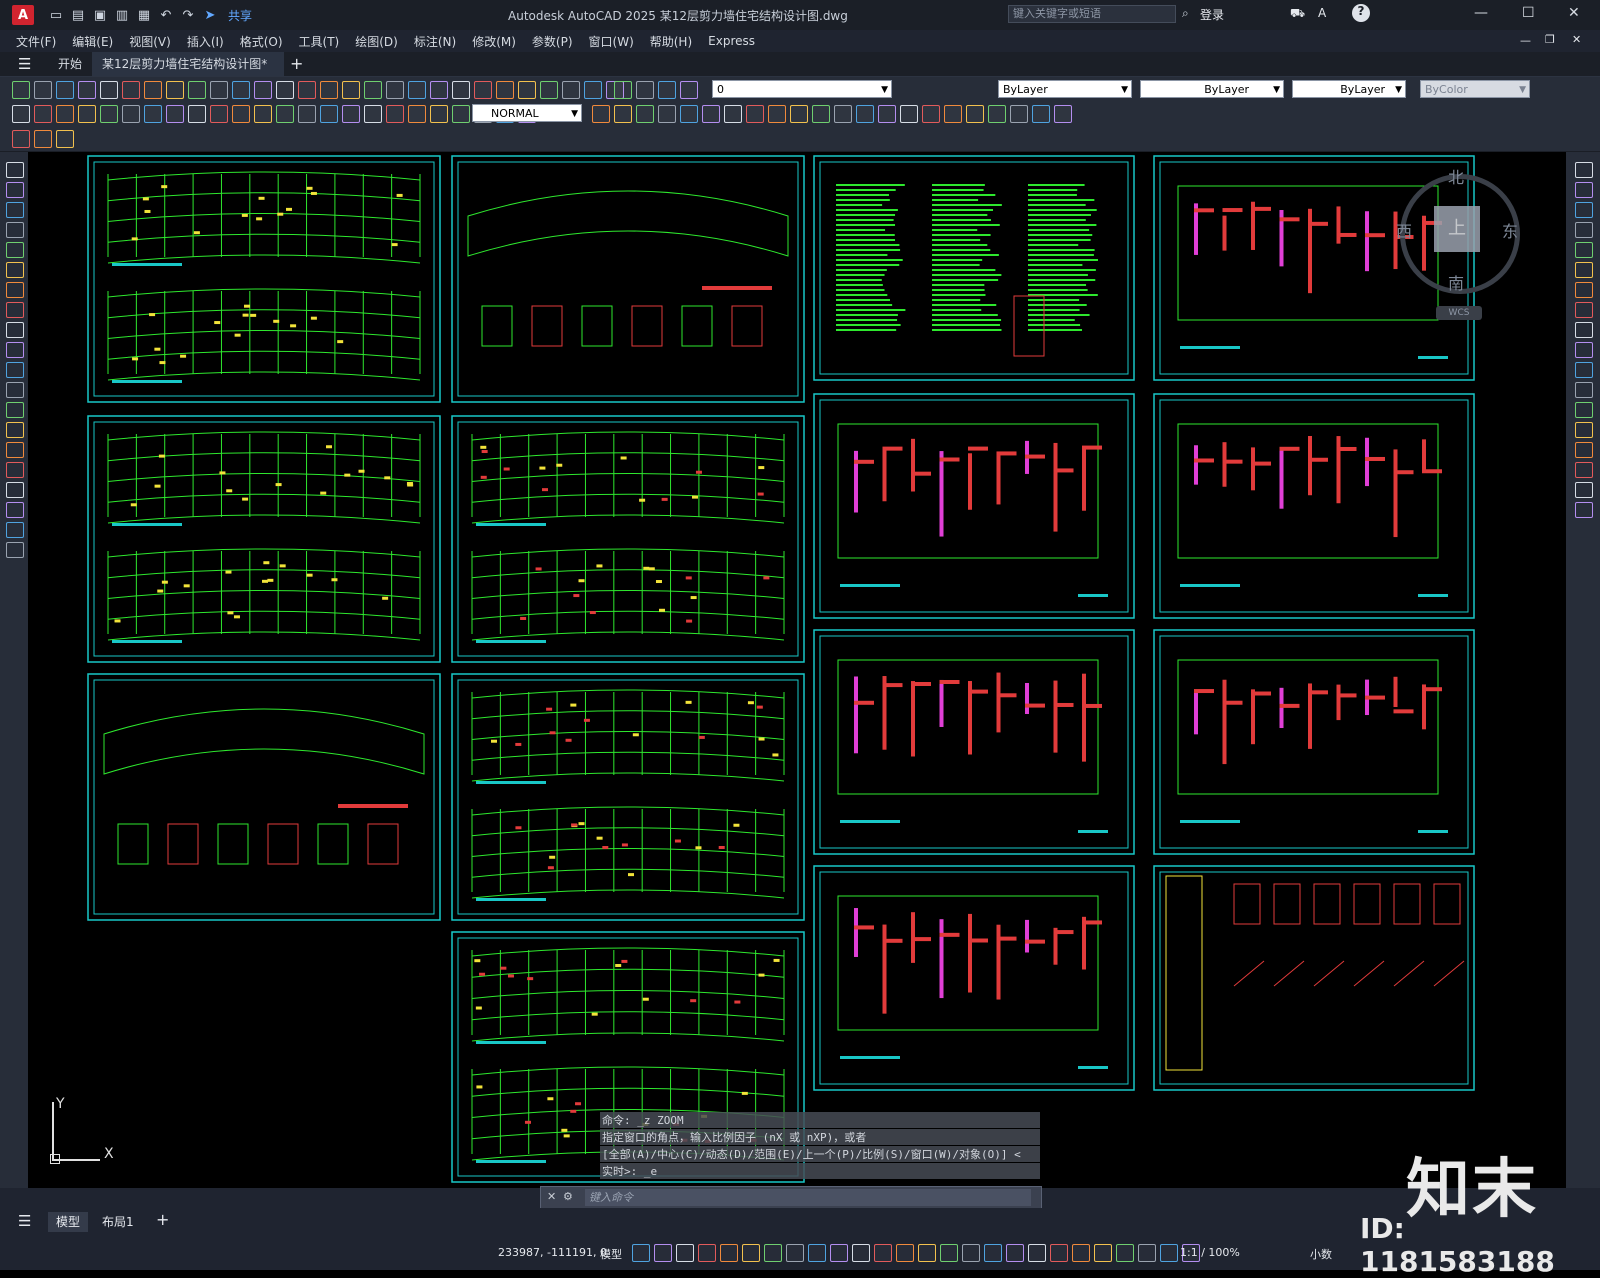 This screenshot has width=1600, height=1278. Describe the element at coordinates (671, 41) in the screenshot. I see `menu-item: 帮助(H)` at that location.